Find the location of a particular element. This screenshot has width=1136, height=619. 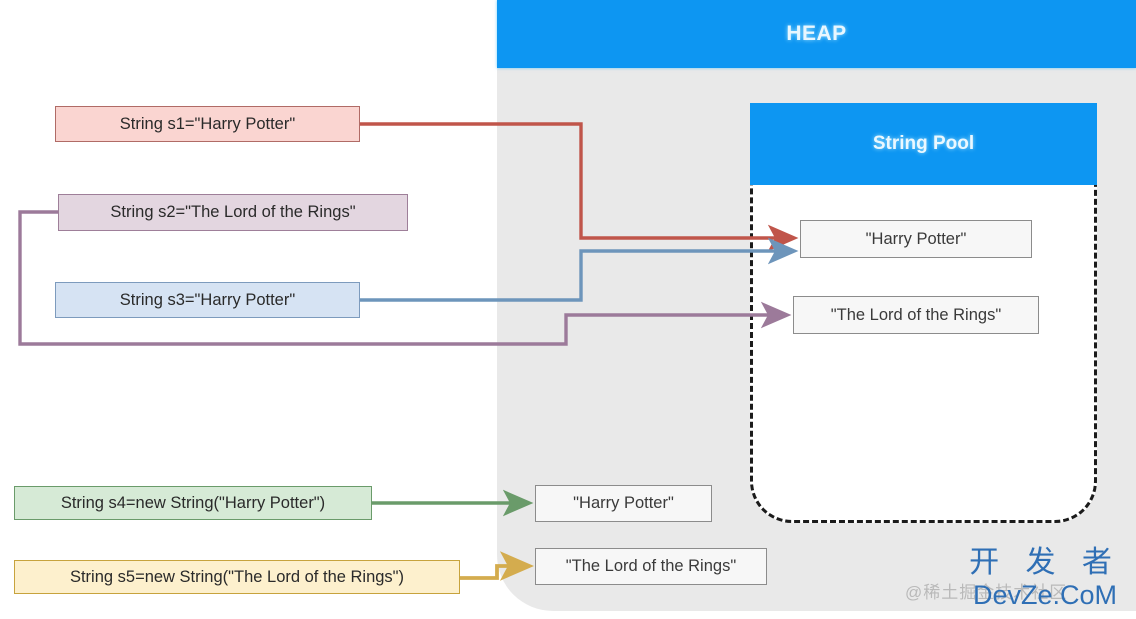

heap-object-label: "The Lord of the Rings" is located at coordinates (651, 566).